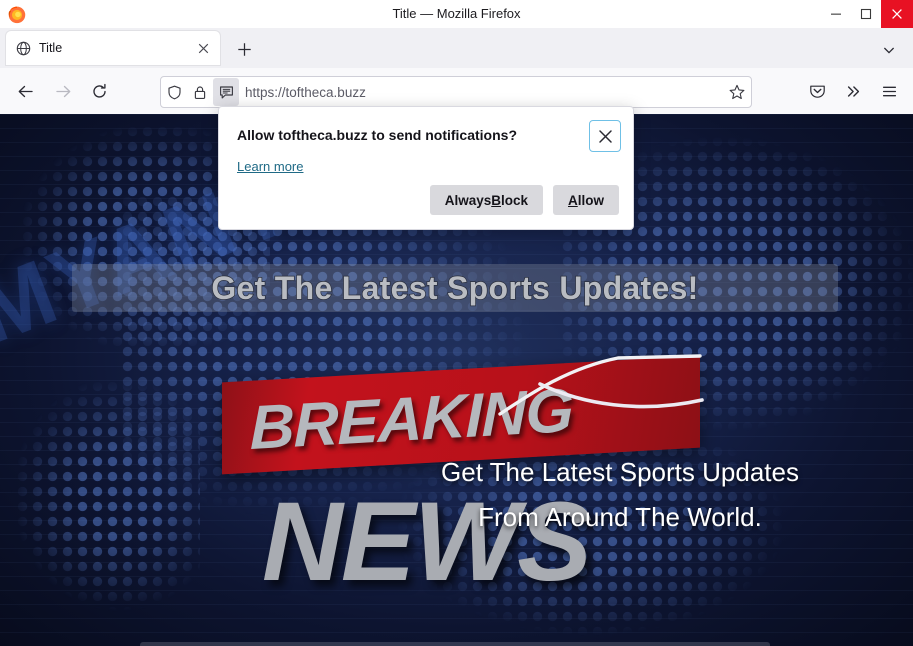 The height and width of the screenshot is (646, 913). I want to click on minimize-icon, so click(836, 14).